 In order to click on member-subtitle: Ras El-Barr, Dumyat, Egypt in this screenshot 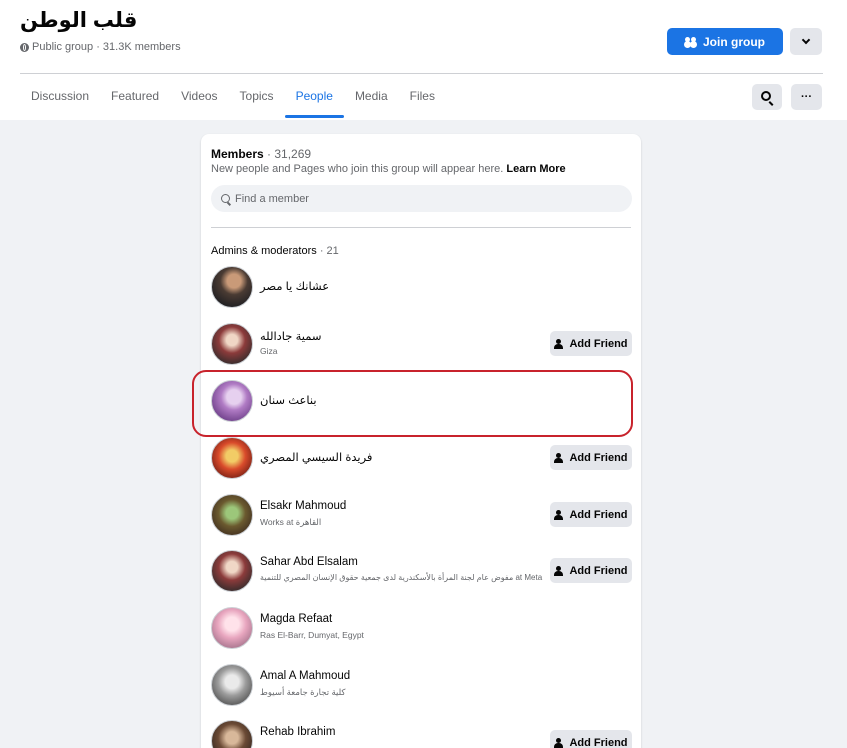, I will do `click(312, 635)`.